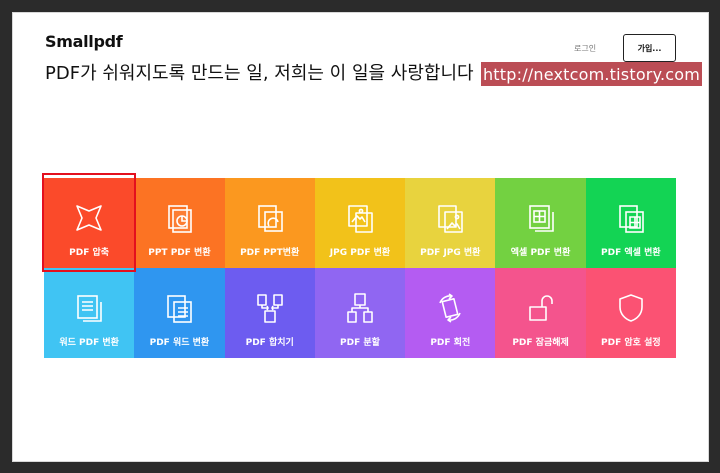 This screenshot has width=720, height=473. I want to click on tool-label: PDF PPT변환, so click(270, 253).